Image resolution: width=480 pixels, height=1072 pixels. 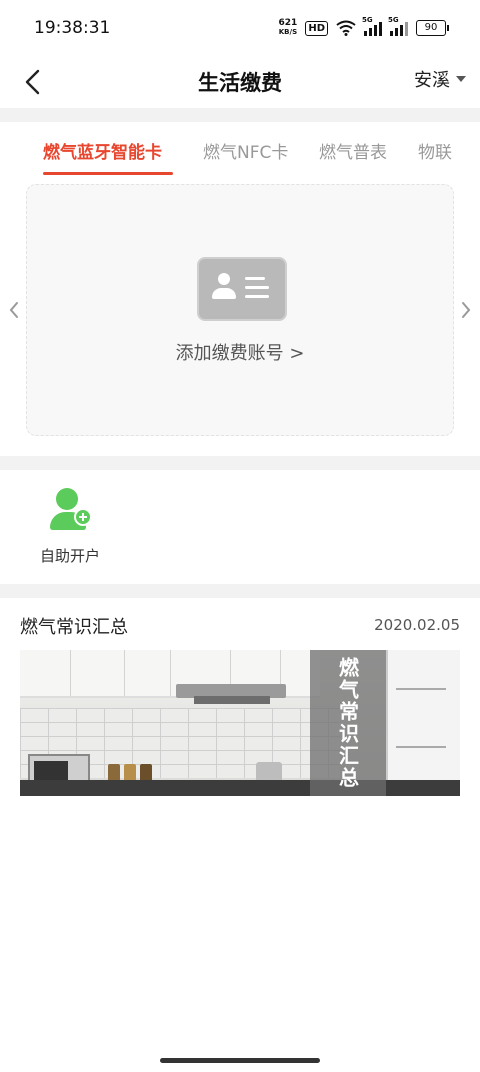 What do you see at coordinates (242, 289) in the screenshot?
I see `id-card-icon` at bounding box center [242, 289].